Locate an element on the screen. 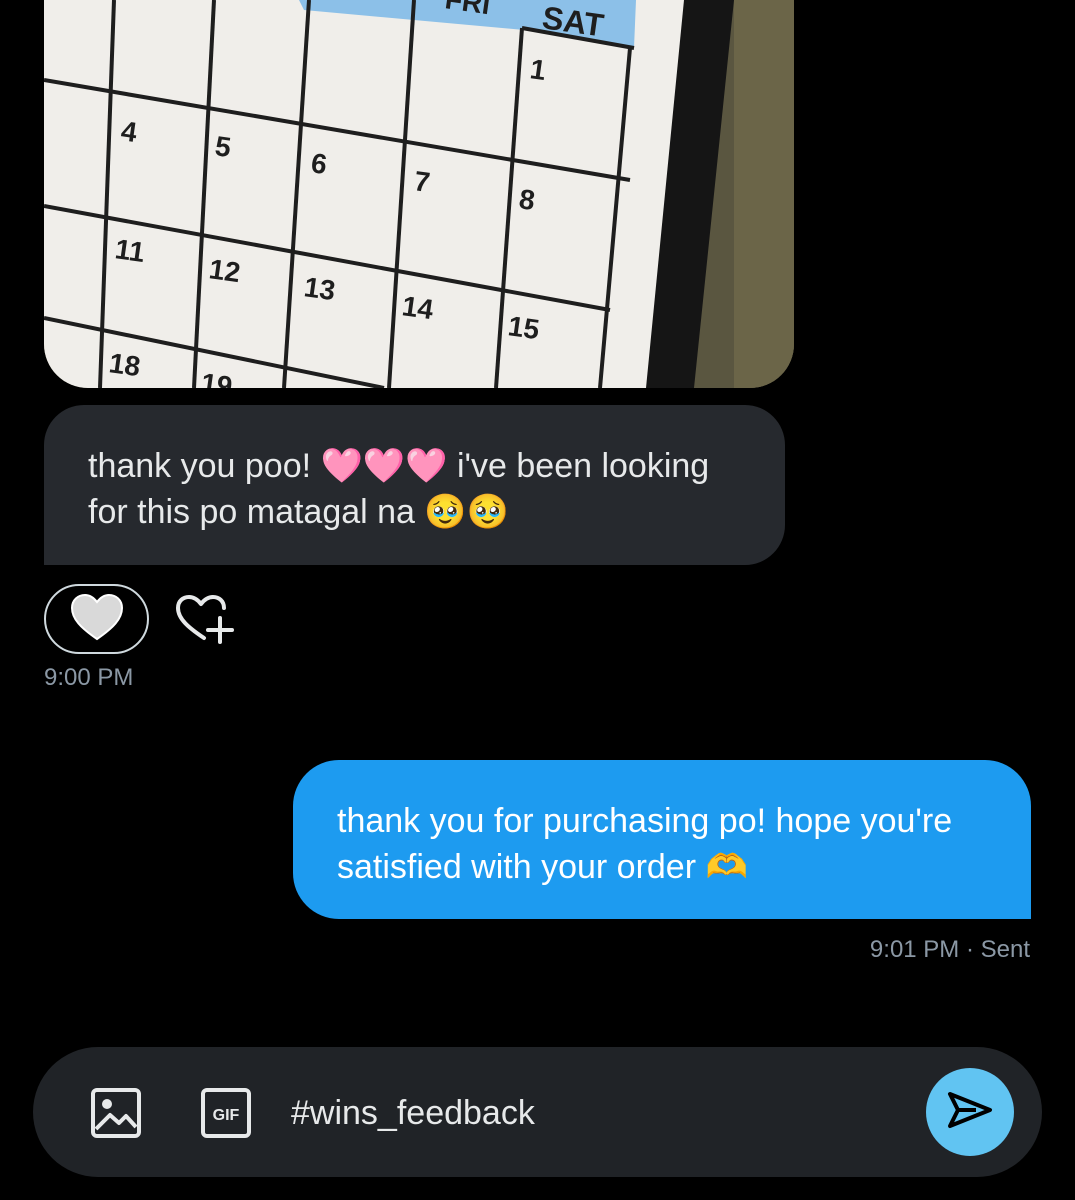  hearts-emoji: 🩷🩷🩷 is located at coordinates (384, 466).